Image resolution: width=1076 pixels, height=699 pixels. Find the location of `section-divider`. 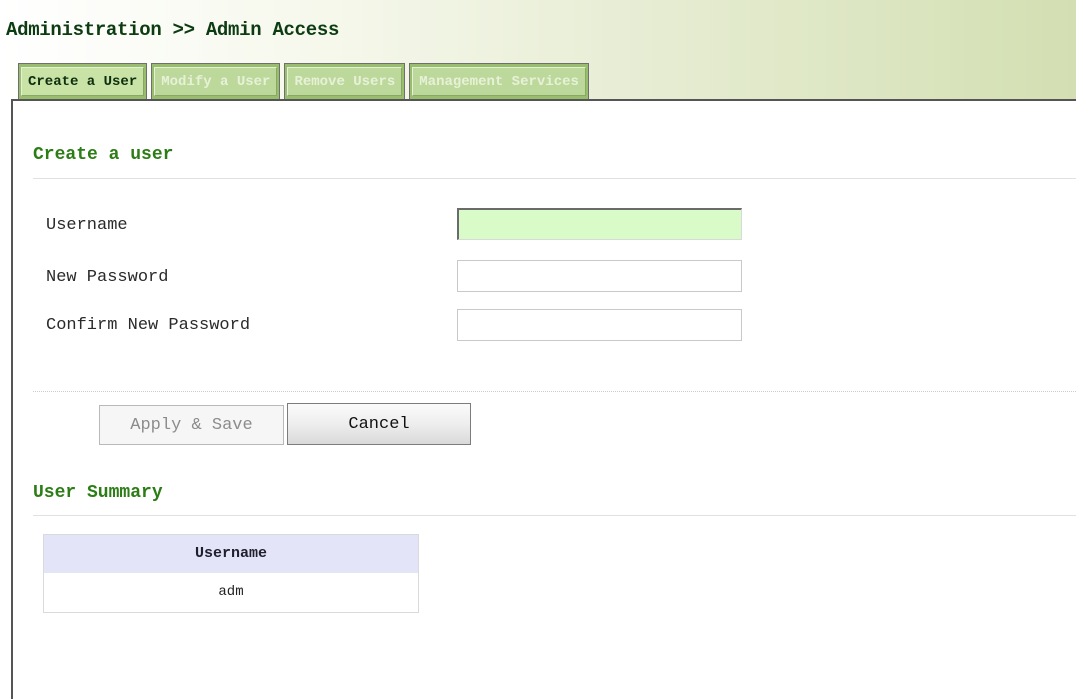

section-divider is located at coordinates (554, 178).